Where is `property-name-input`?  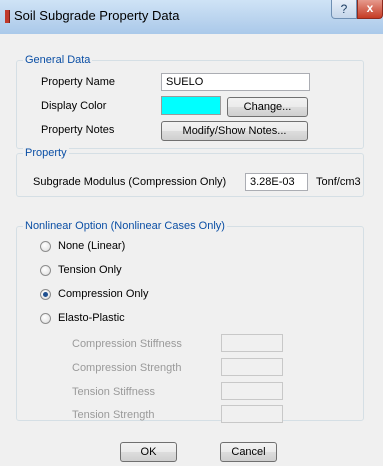 property-name-input is located at coordinates (235, 82).